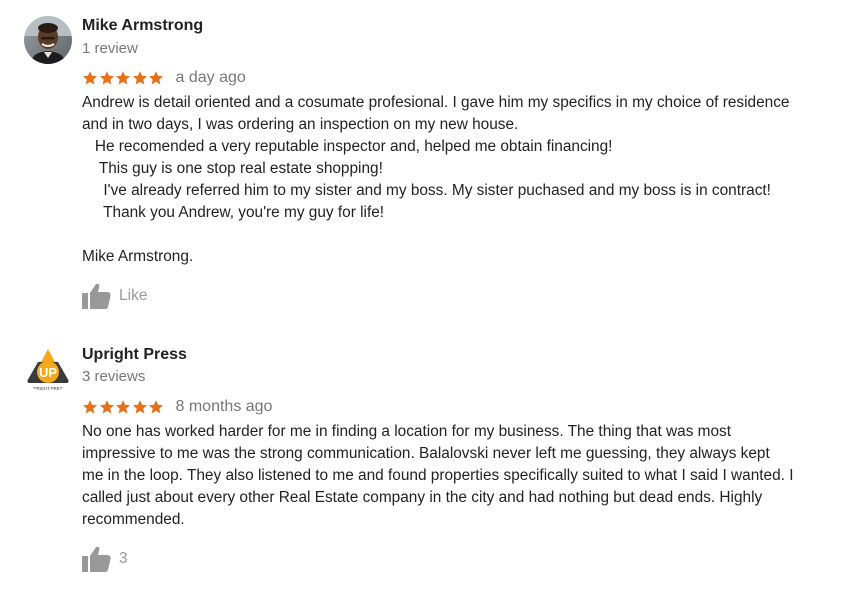 This screenshot has width=848, height=607. I want to click on review-text-line: recommended., so click(133, 519).